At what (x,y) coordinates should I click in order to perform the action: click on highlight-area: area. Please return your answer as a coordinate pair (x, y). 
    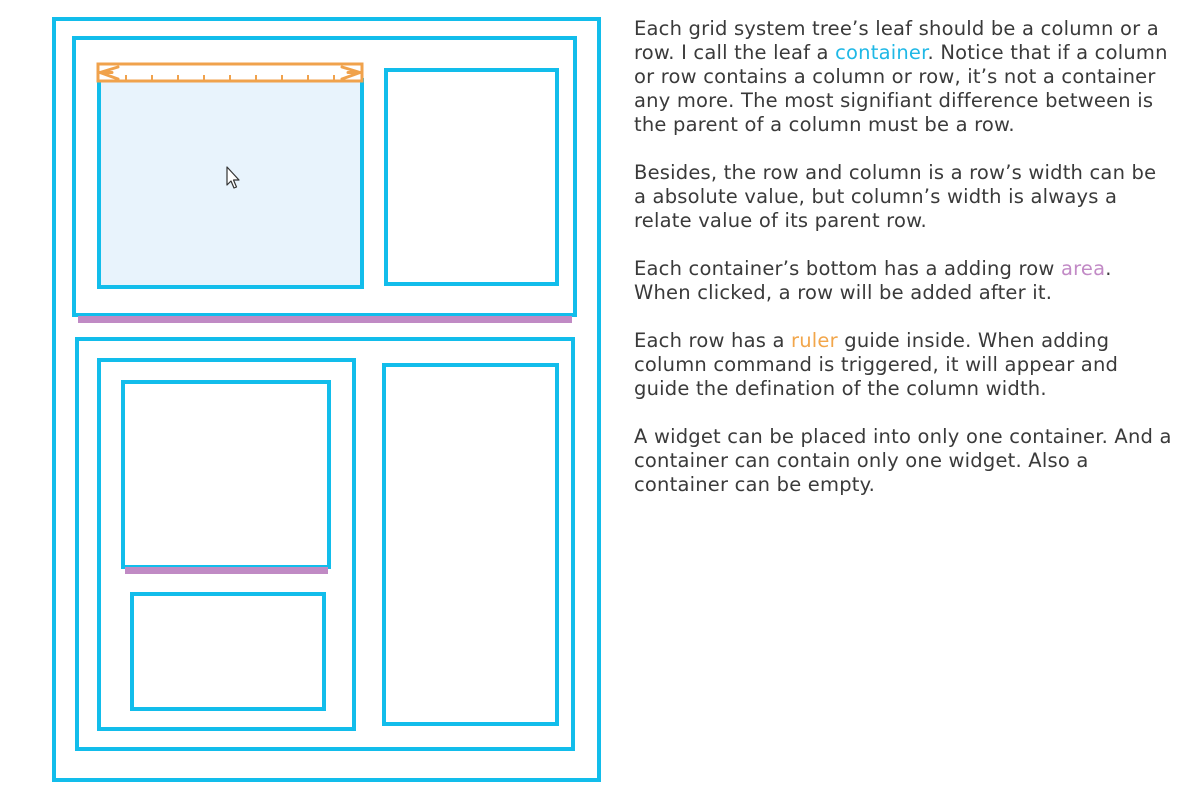
    Looking at the image, I should click on (1083, 268).